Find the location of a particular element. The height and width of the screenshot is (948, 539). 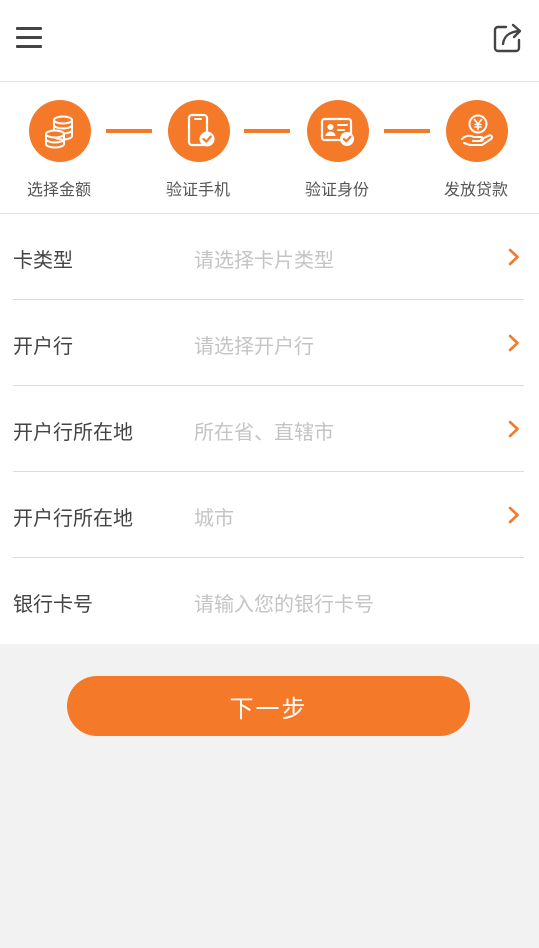

bank-city-row: 开户行所在地 城市 is located at coordinates (268, 515).